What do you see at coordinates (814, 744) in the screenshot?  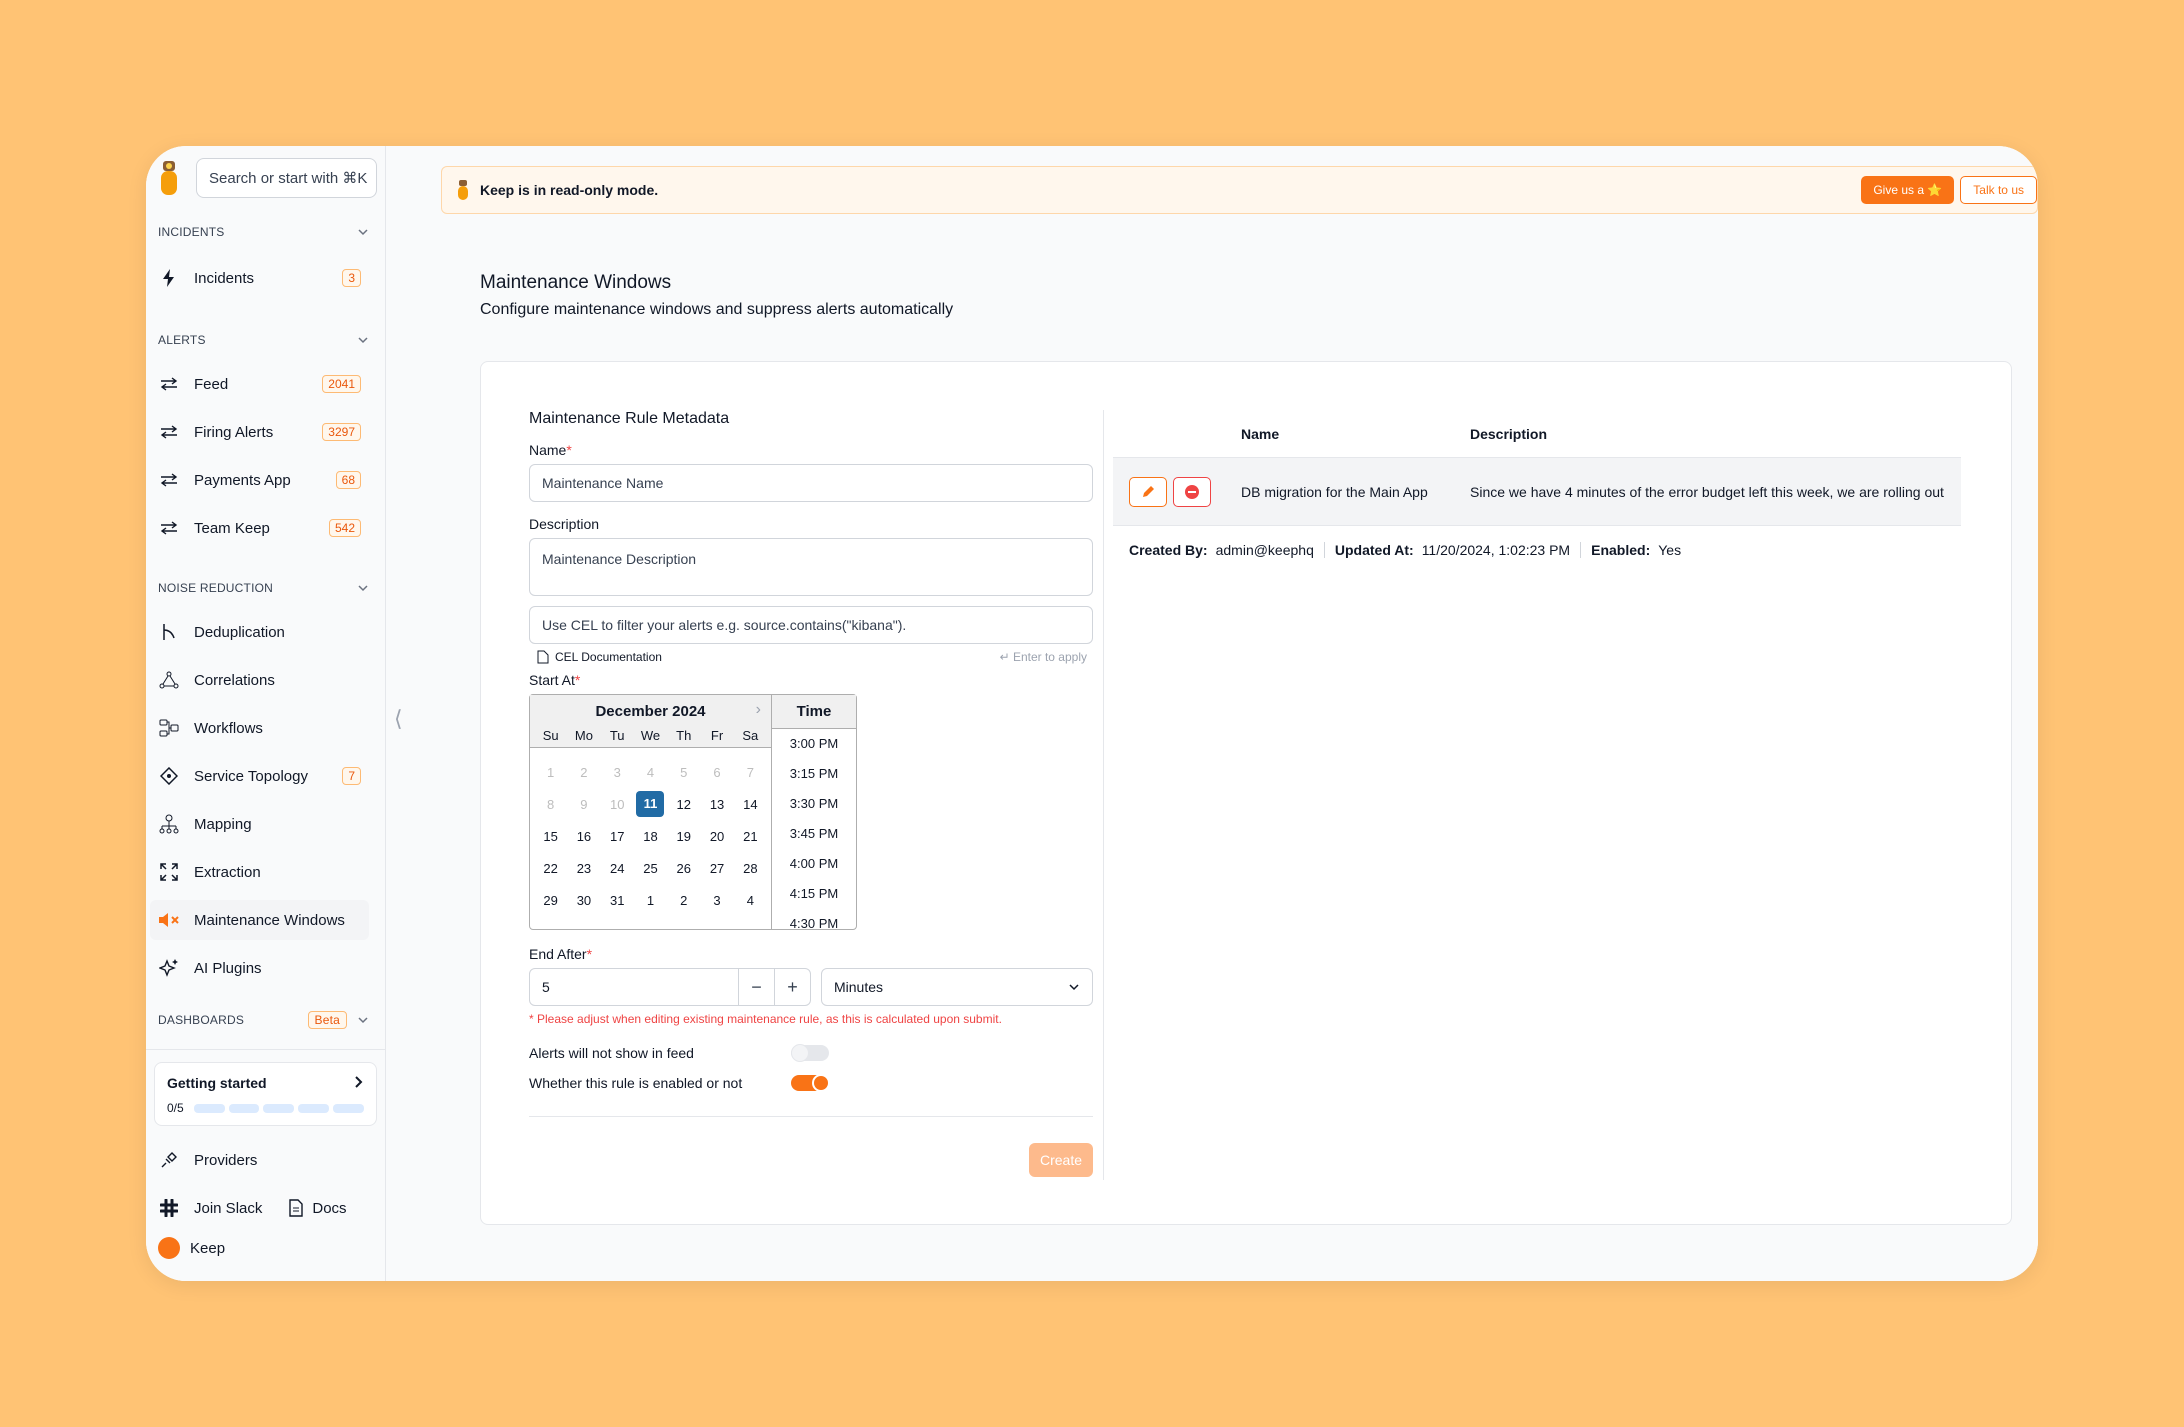 I see `time-option: 3:00 PM` at bounding box center [814, 744].